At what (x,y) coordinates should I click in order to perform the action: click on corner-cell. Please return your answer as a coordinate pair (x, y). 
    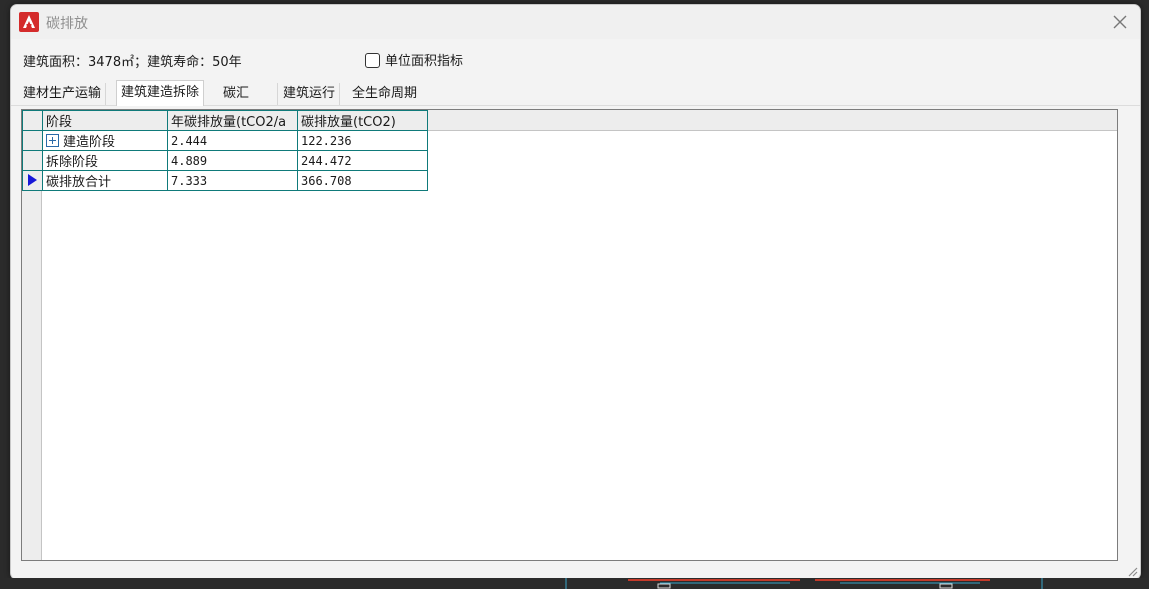
    Looking at the image, I should click on (32, 120).